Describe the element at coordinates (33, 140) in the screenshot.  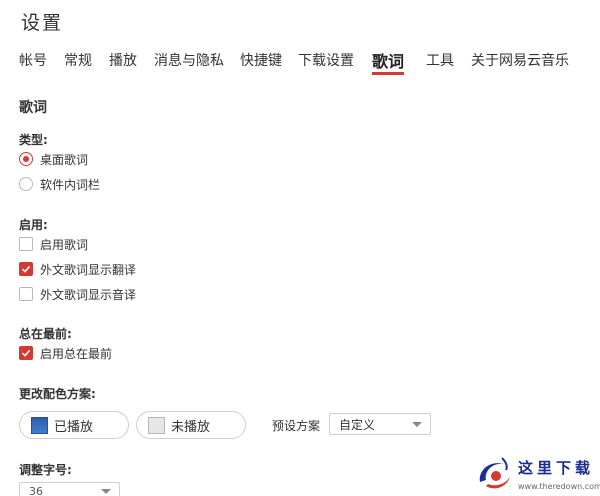
I see `type-label: 类型:` at that location.